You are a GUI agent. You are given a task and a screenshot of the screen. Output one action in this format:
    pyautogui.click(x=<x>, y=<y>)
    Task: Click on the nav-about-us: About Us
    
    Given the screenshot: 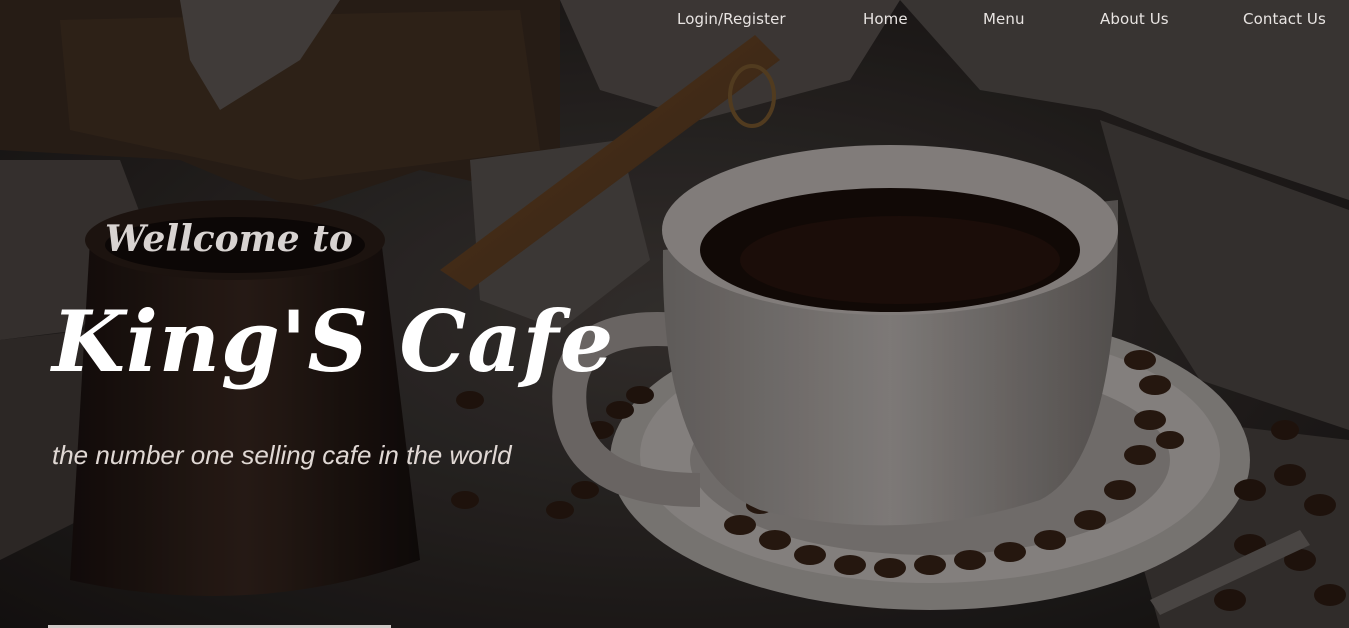 What is the action you would take?
    pyautogui.click(x=1134, y=19)
    